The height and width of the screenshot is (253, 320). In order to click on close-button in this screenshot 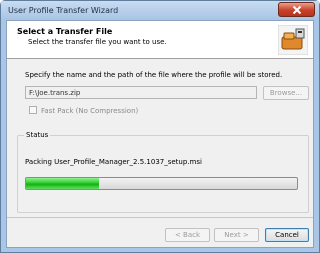, I will do `click(296, 9)`.